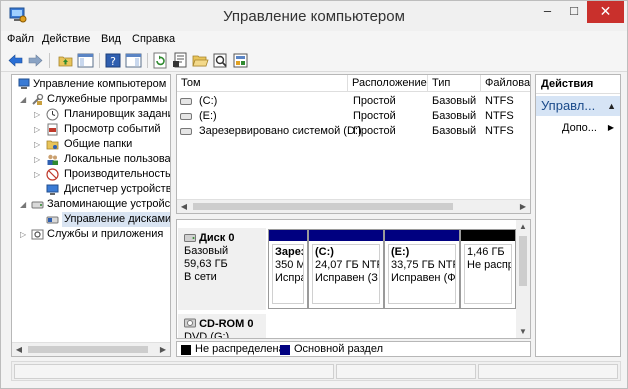 Image resolution: width=628 pixels, height=389 pixels. Describe the element at coordinates (35, 60) in the screenshot. I see `forward-arrow-icon` at that location.